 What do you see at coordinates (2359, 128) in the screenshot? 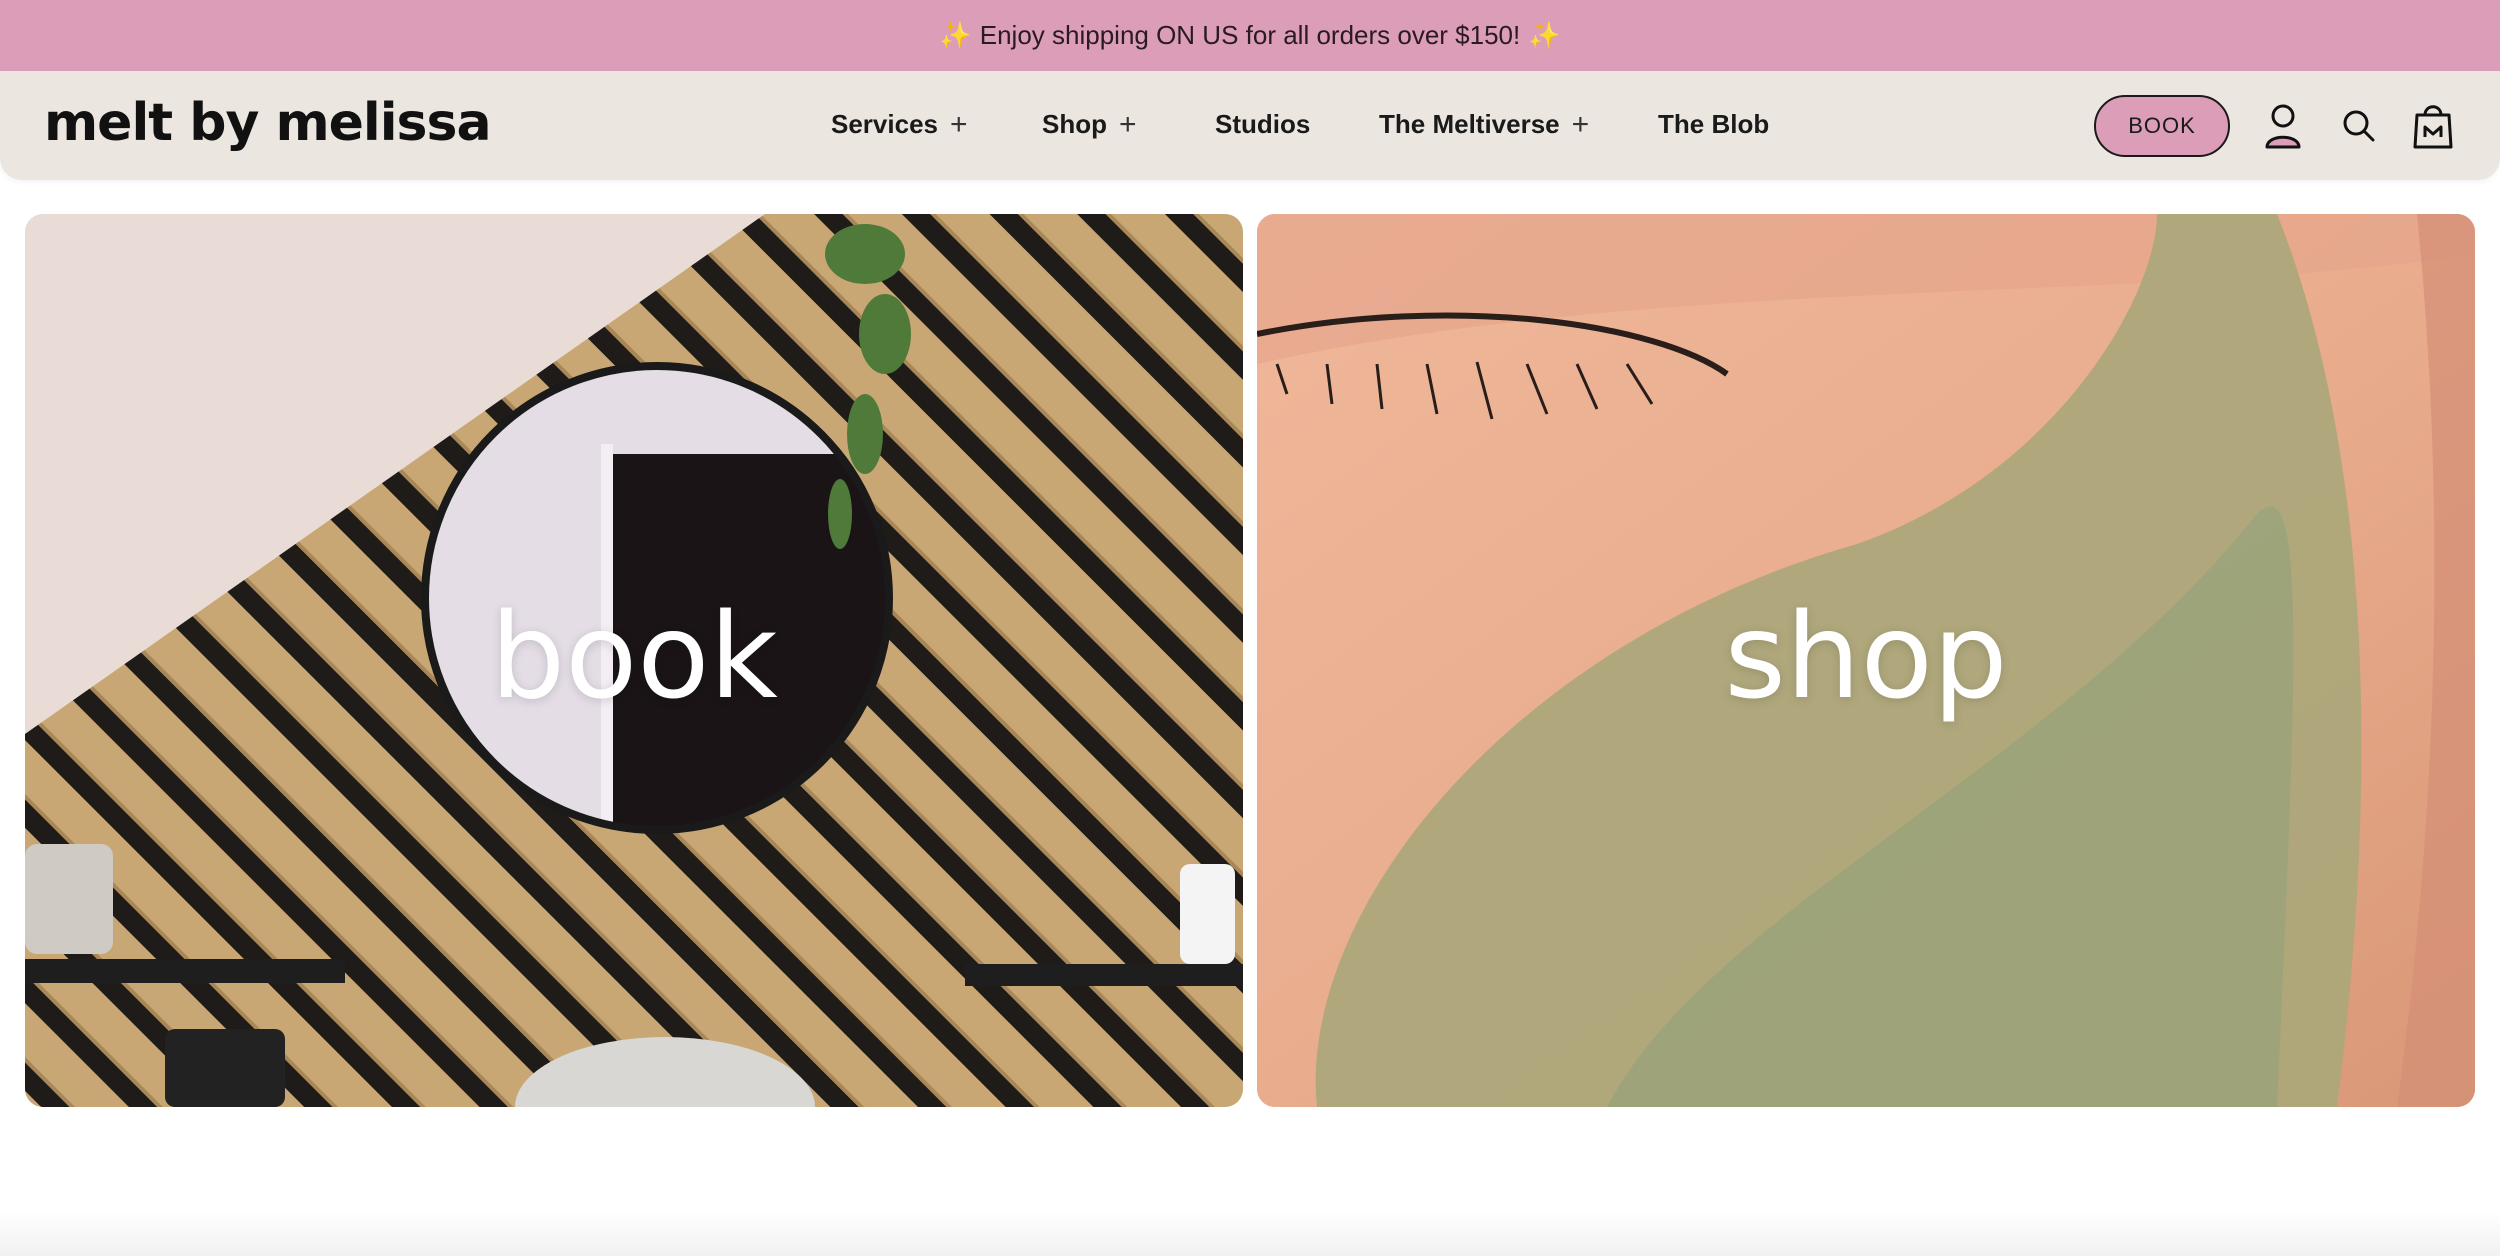
I see `search-icon` at bounding box center [2359, 128].